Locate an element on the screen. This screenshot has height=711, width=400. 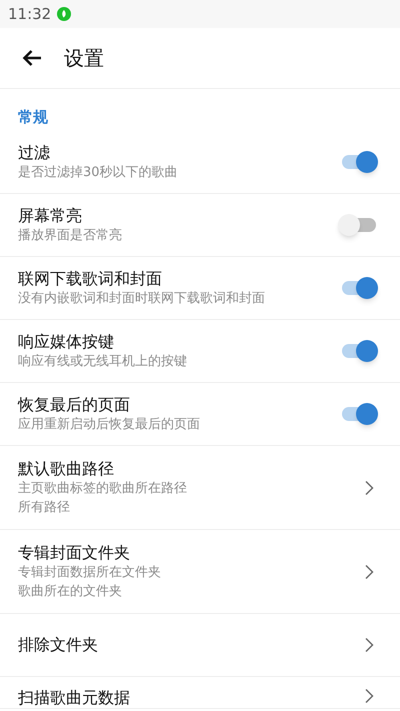
back-arrow-icon is located at coordinates (32, 58).